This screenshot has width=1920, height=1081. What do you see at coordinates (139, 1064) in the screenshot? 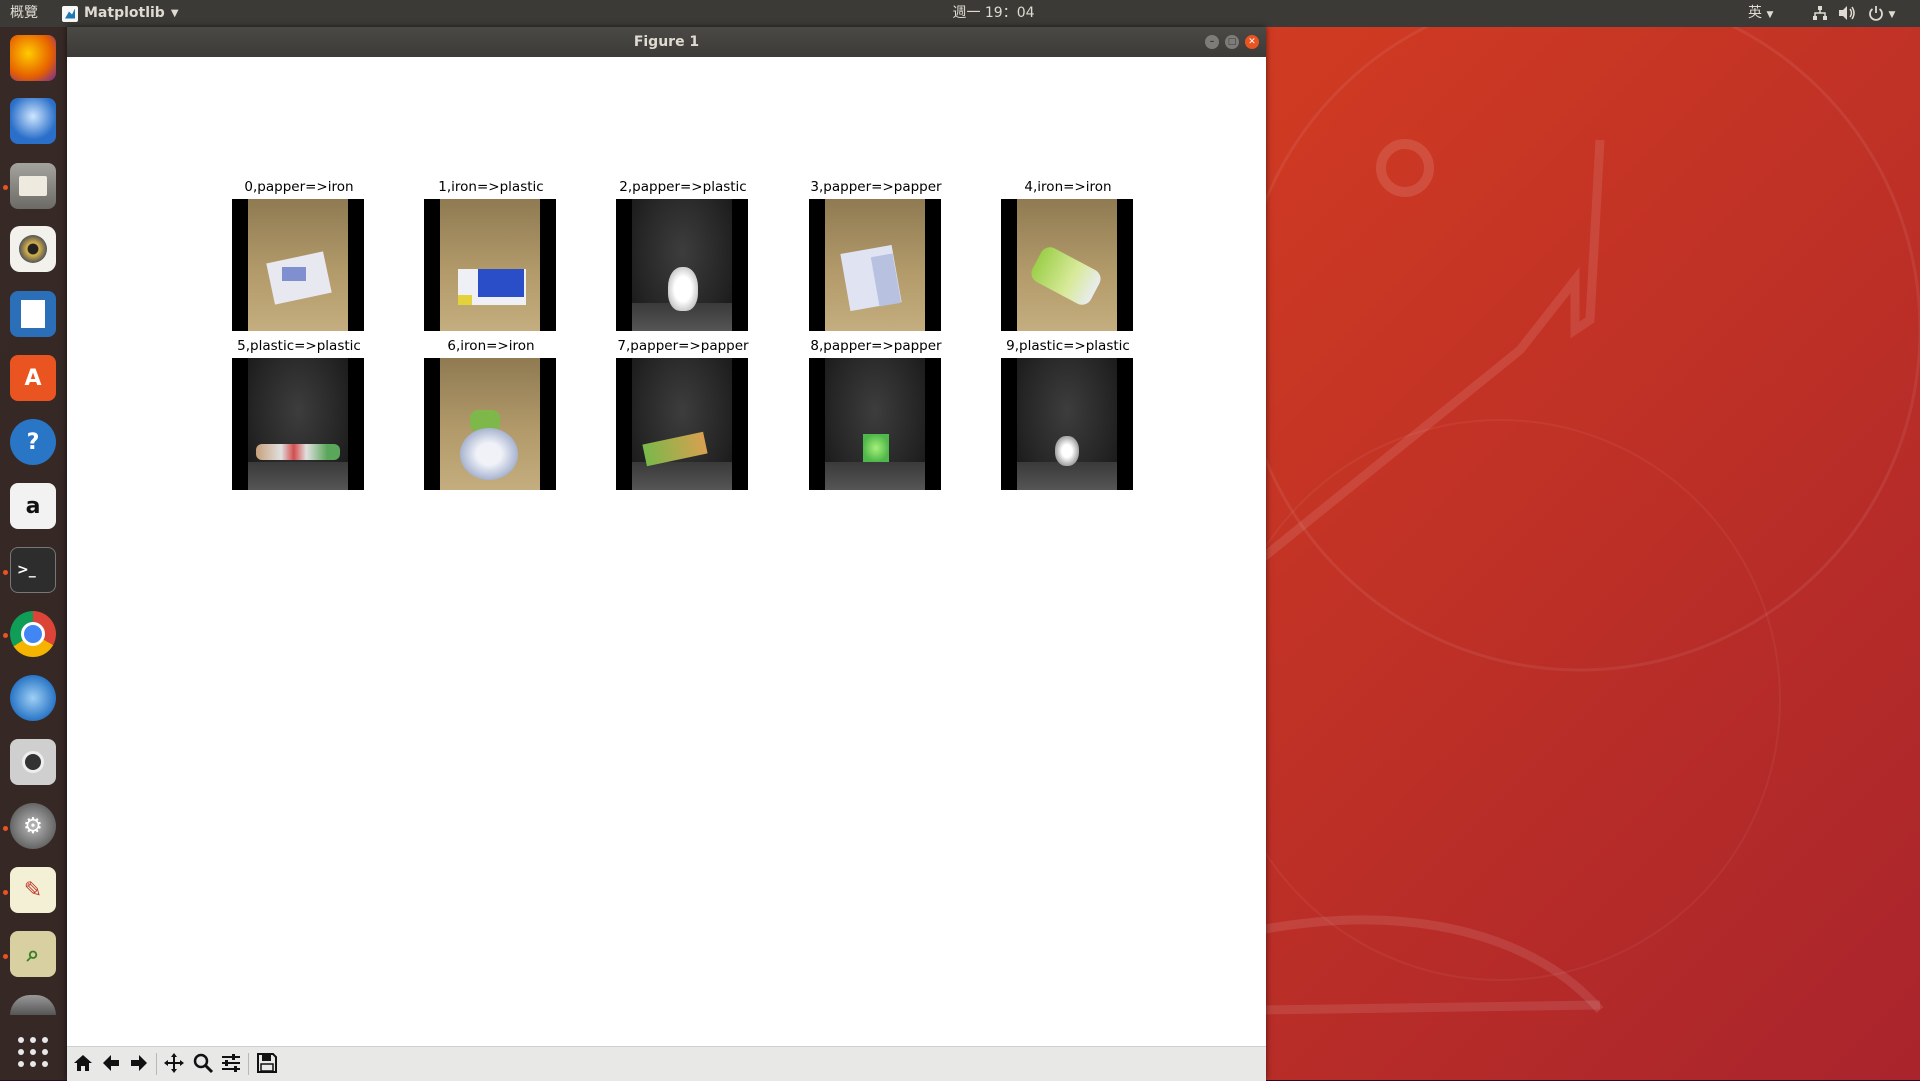
I see `forward-icon` at bounding box center [139, 1064].